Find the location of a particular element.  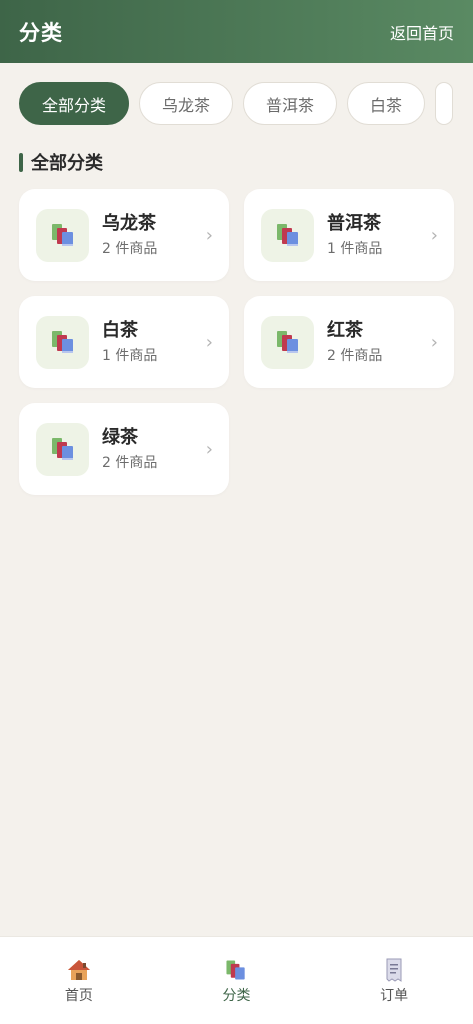

back-home-link: 返回首页 is located at coordinates (422, 32).